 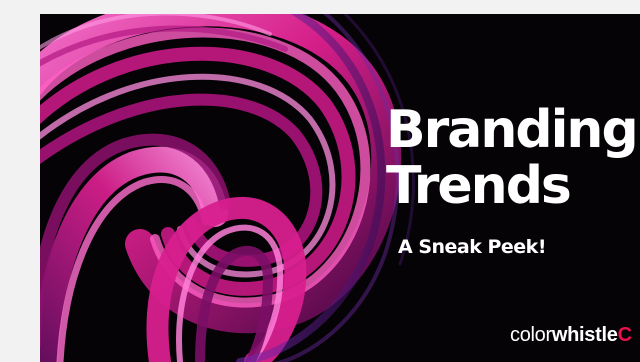 I want to click on title-line-trends: Trends, so click(x=479, y=186).